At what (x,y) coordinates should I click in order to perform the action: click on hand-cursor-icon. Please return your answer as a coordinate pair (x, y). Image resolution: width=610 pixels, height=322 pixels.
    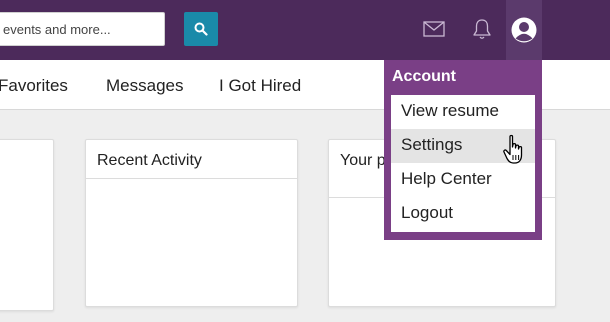
    Looking at the image, I should click on (513, 149).